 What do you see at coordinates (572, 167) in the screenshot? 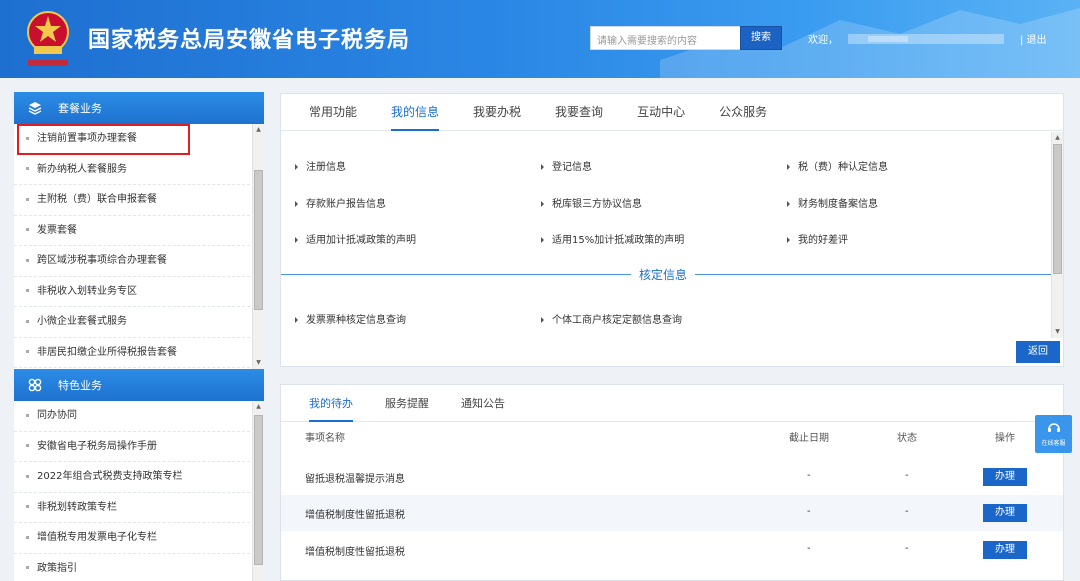
I see `info-link-label: 登记信息` at bounding box center [572, 167].